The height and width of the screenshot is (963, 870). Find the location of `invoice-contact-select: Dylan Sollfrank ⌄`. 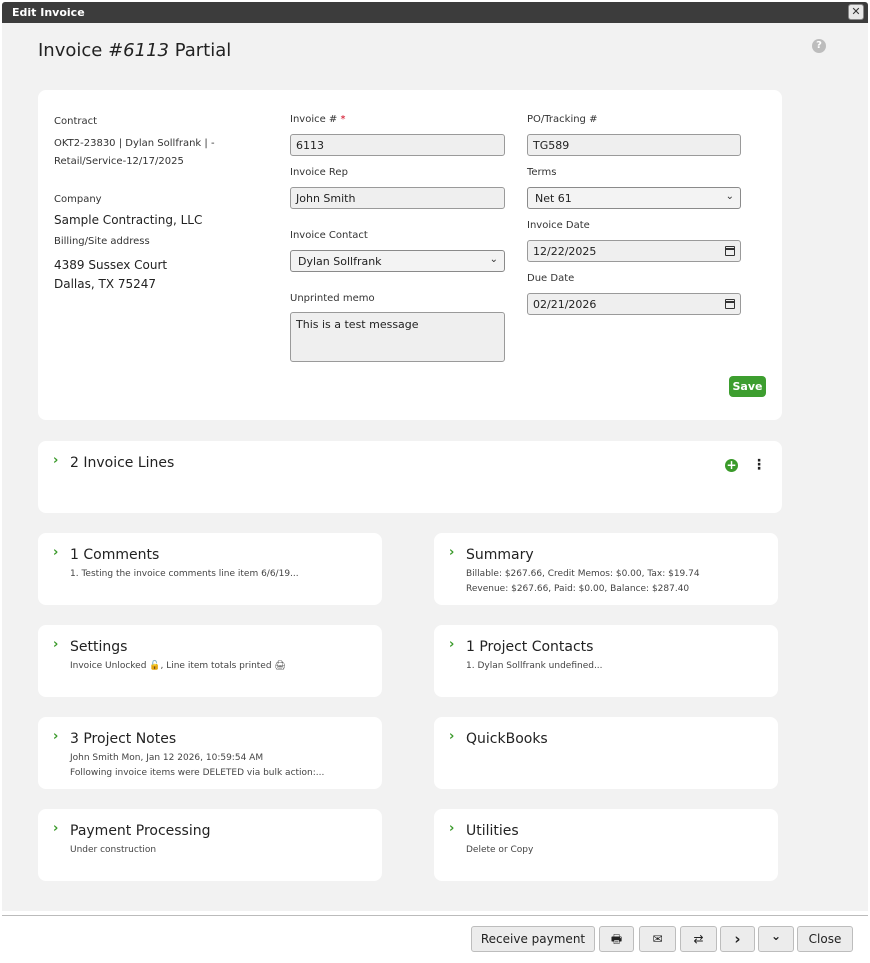

invoice-contact-select: Dylan Sollfrank ⌄ is located at coordinates (397, 261).